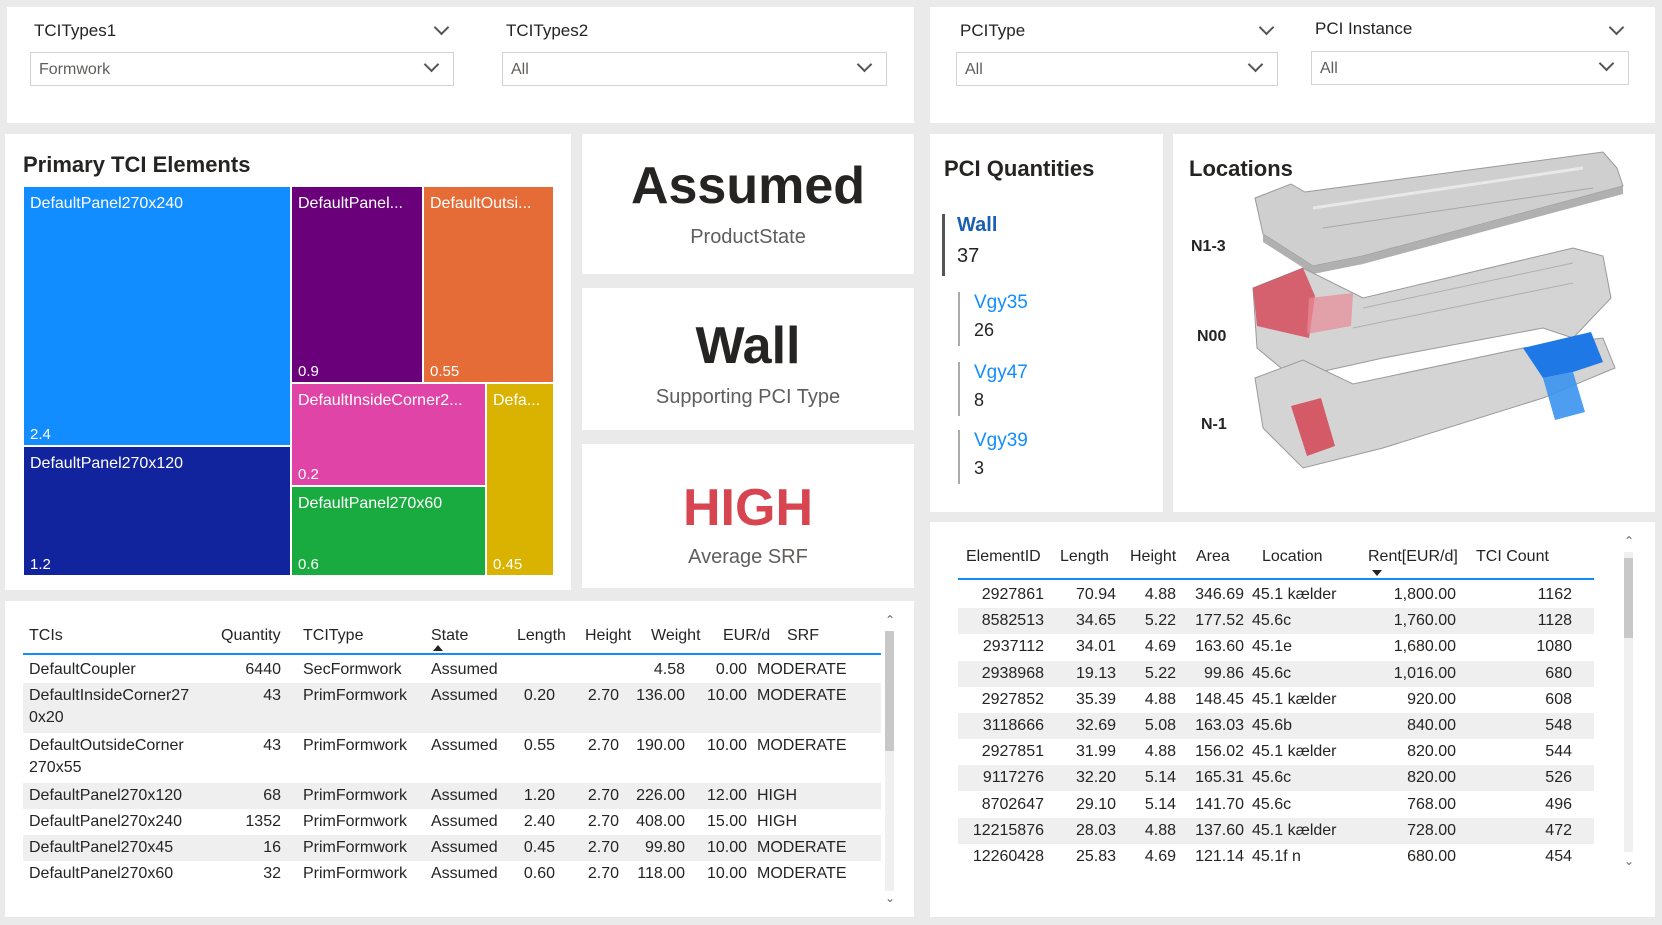  Describe the element at coordinates (1276, 726) in the screenshot. I see `table-row: 3118666 32.69 5.08 163.03 45.6b 840.00 548` at that location.